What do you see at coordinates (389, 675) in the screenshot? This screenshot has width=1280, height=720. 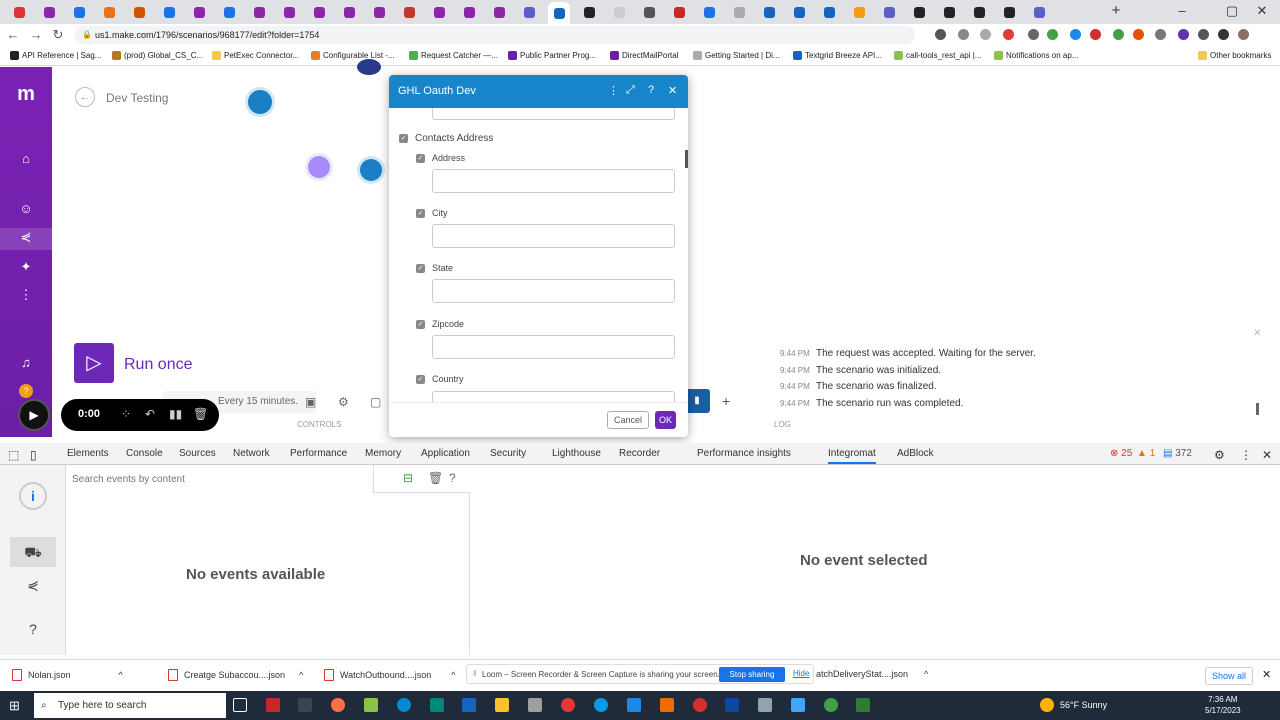 I see `download-item: WatchOutbound....json ^` at bounding box center [389, 675].